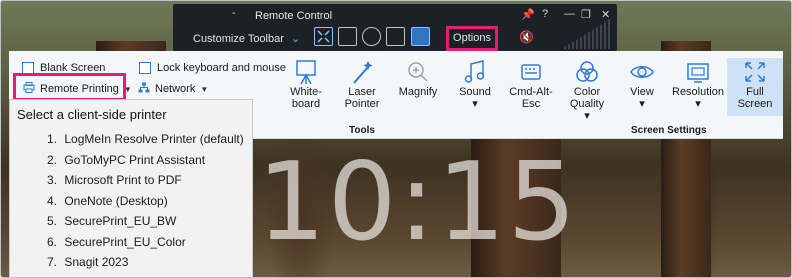 Image resolution: width=792 pixels, height=278 pixels. I want to click on lock-keyboard-checkbox: Lock keyboard and mouse, so click(212, 68).